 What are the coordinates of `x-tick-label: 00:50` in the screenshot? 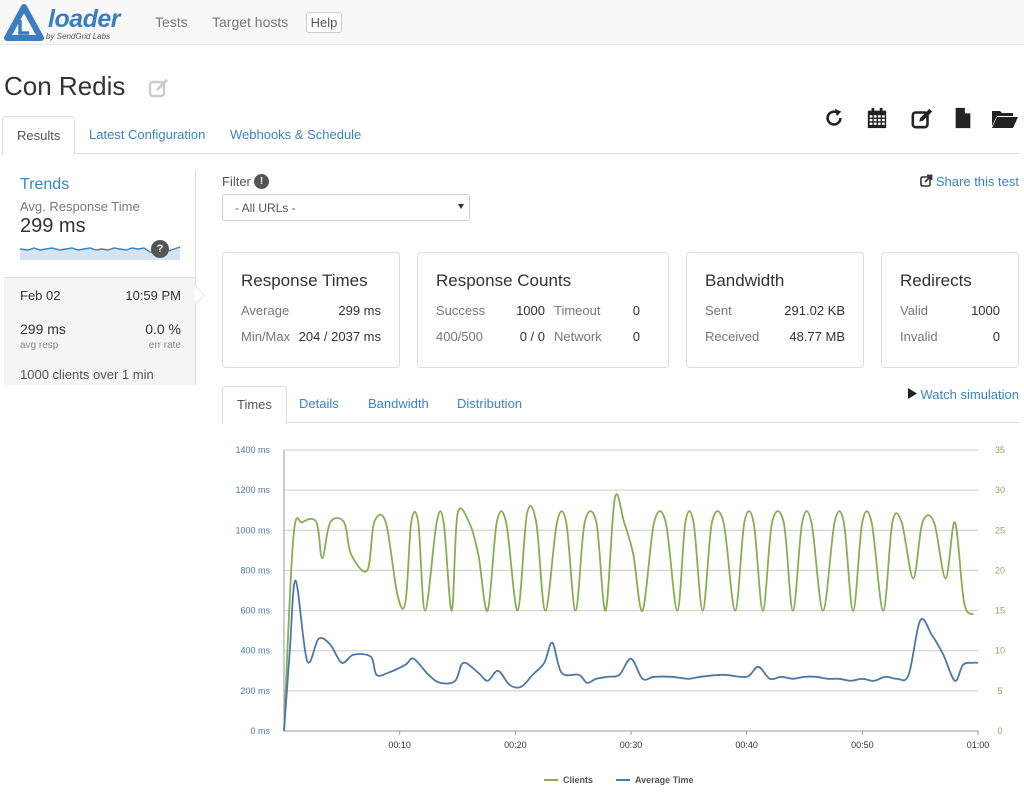 It's located at (862, 745).